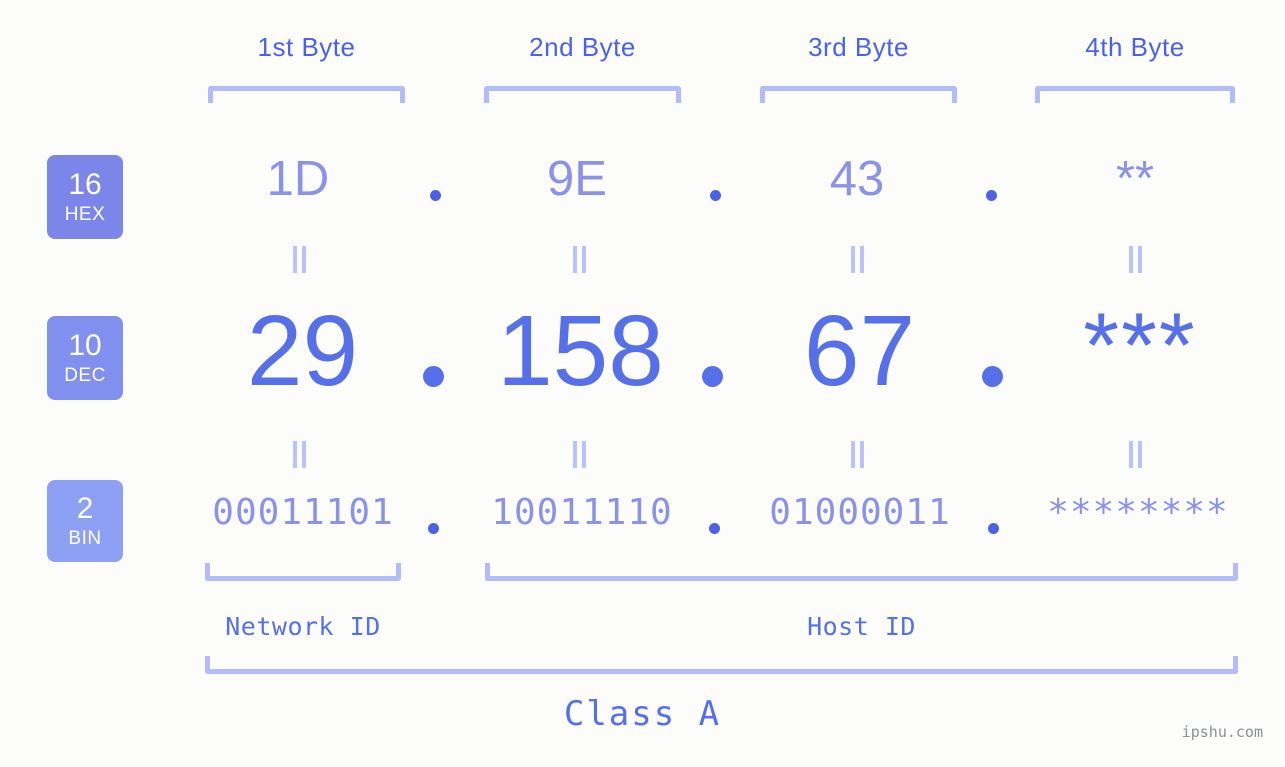  I want to click on bin-byte-4: ********, so click(1138, 512).